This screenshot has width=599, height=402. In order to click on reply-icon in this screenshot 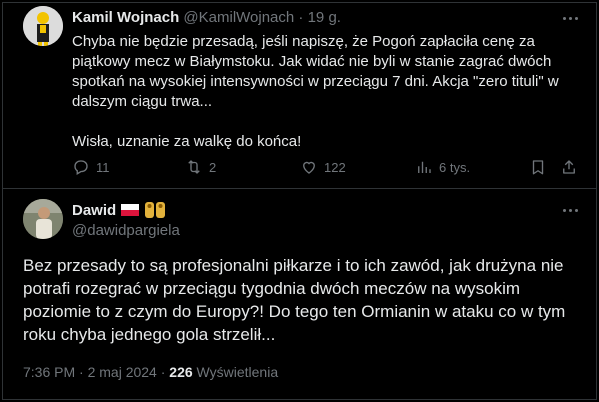, I will do `click(81, 167)`.